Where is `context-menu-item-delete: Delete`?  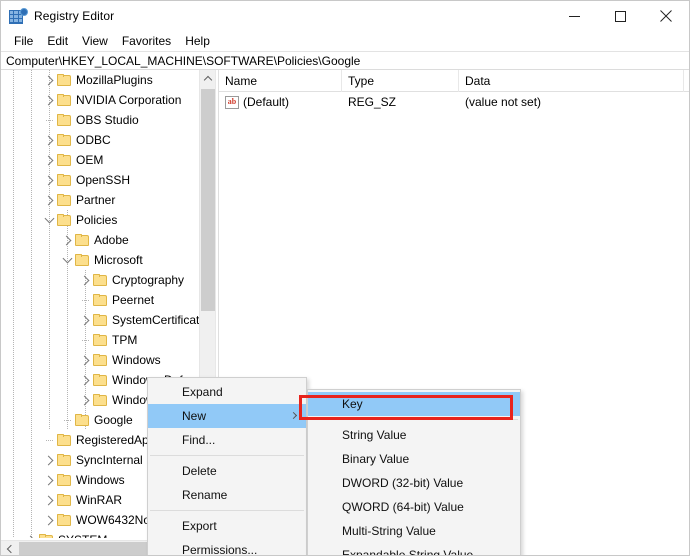 context-menu-item-delete: Delete is located at coordinates (227, 471).